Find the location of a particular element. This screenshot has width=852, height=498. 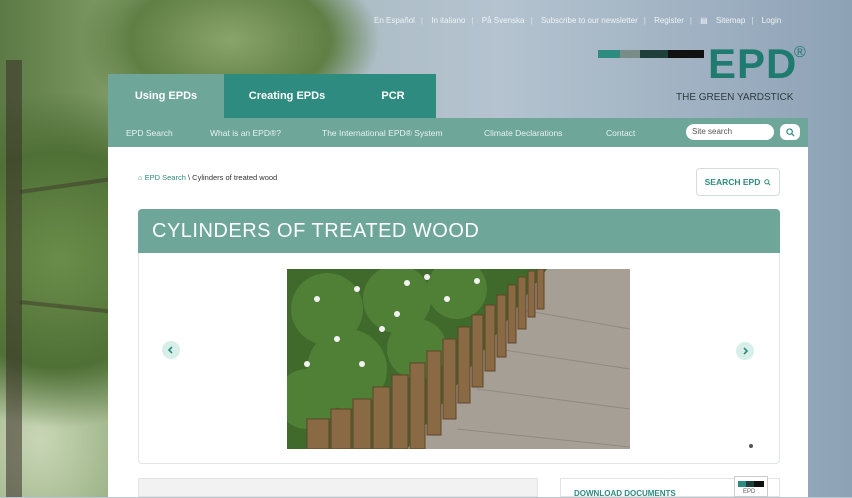

chevron-right-icon is located at coordinates (746, 351).